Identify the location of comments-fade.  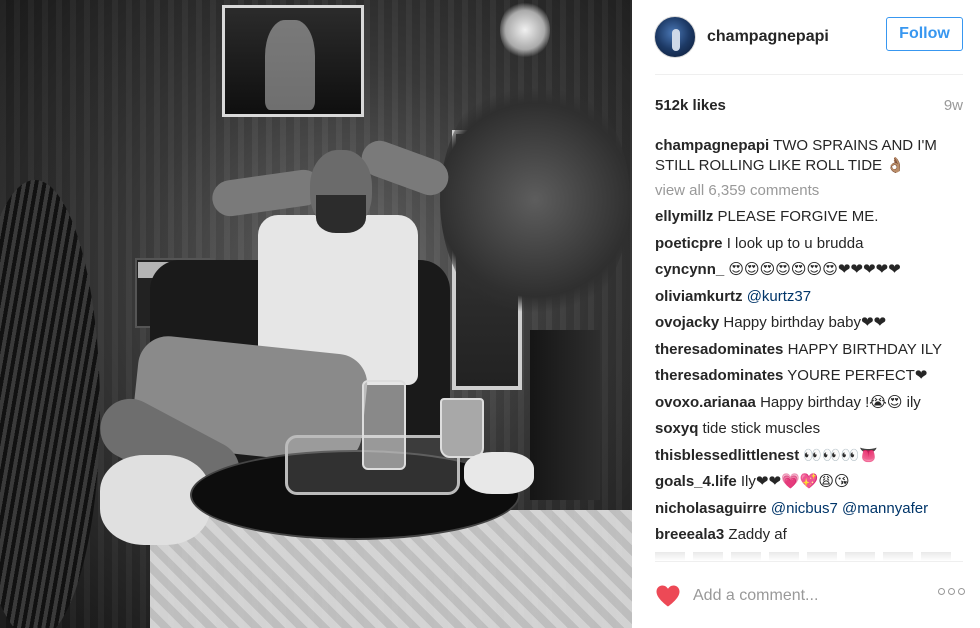
(810, 554).